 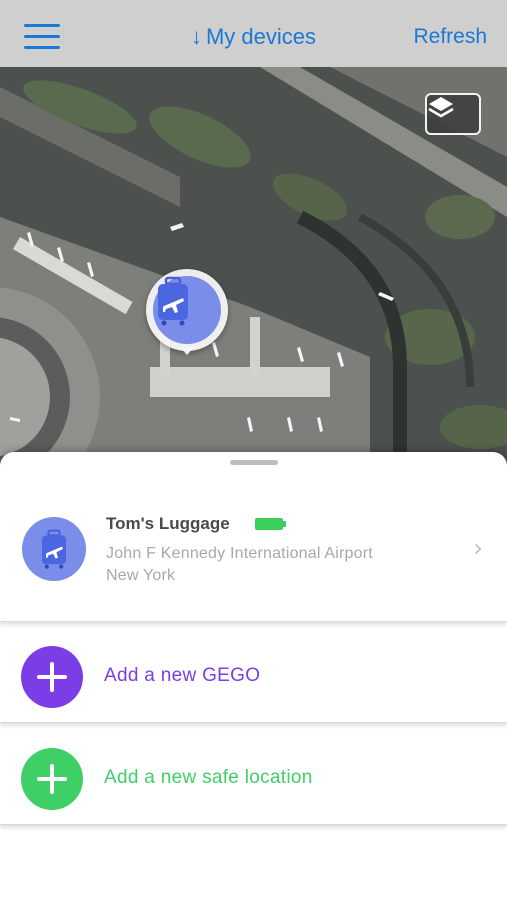 I want to click on device-location-line2: New York, so click(x=141, y=575).